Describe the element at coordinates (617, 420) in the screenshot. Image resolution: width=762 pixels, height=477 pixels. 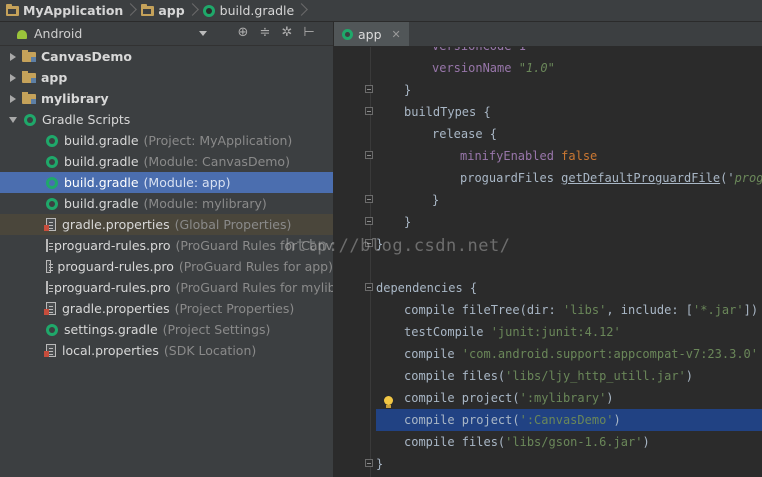
I see `code-token: )` at that location.